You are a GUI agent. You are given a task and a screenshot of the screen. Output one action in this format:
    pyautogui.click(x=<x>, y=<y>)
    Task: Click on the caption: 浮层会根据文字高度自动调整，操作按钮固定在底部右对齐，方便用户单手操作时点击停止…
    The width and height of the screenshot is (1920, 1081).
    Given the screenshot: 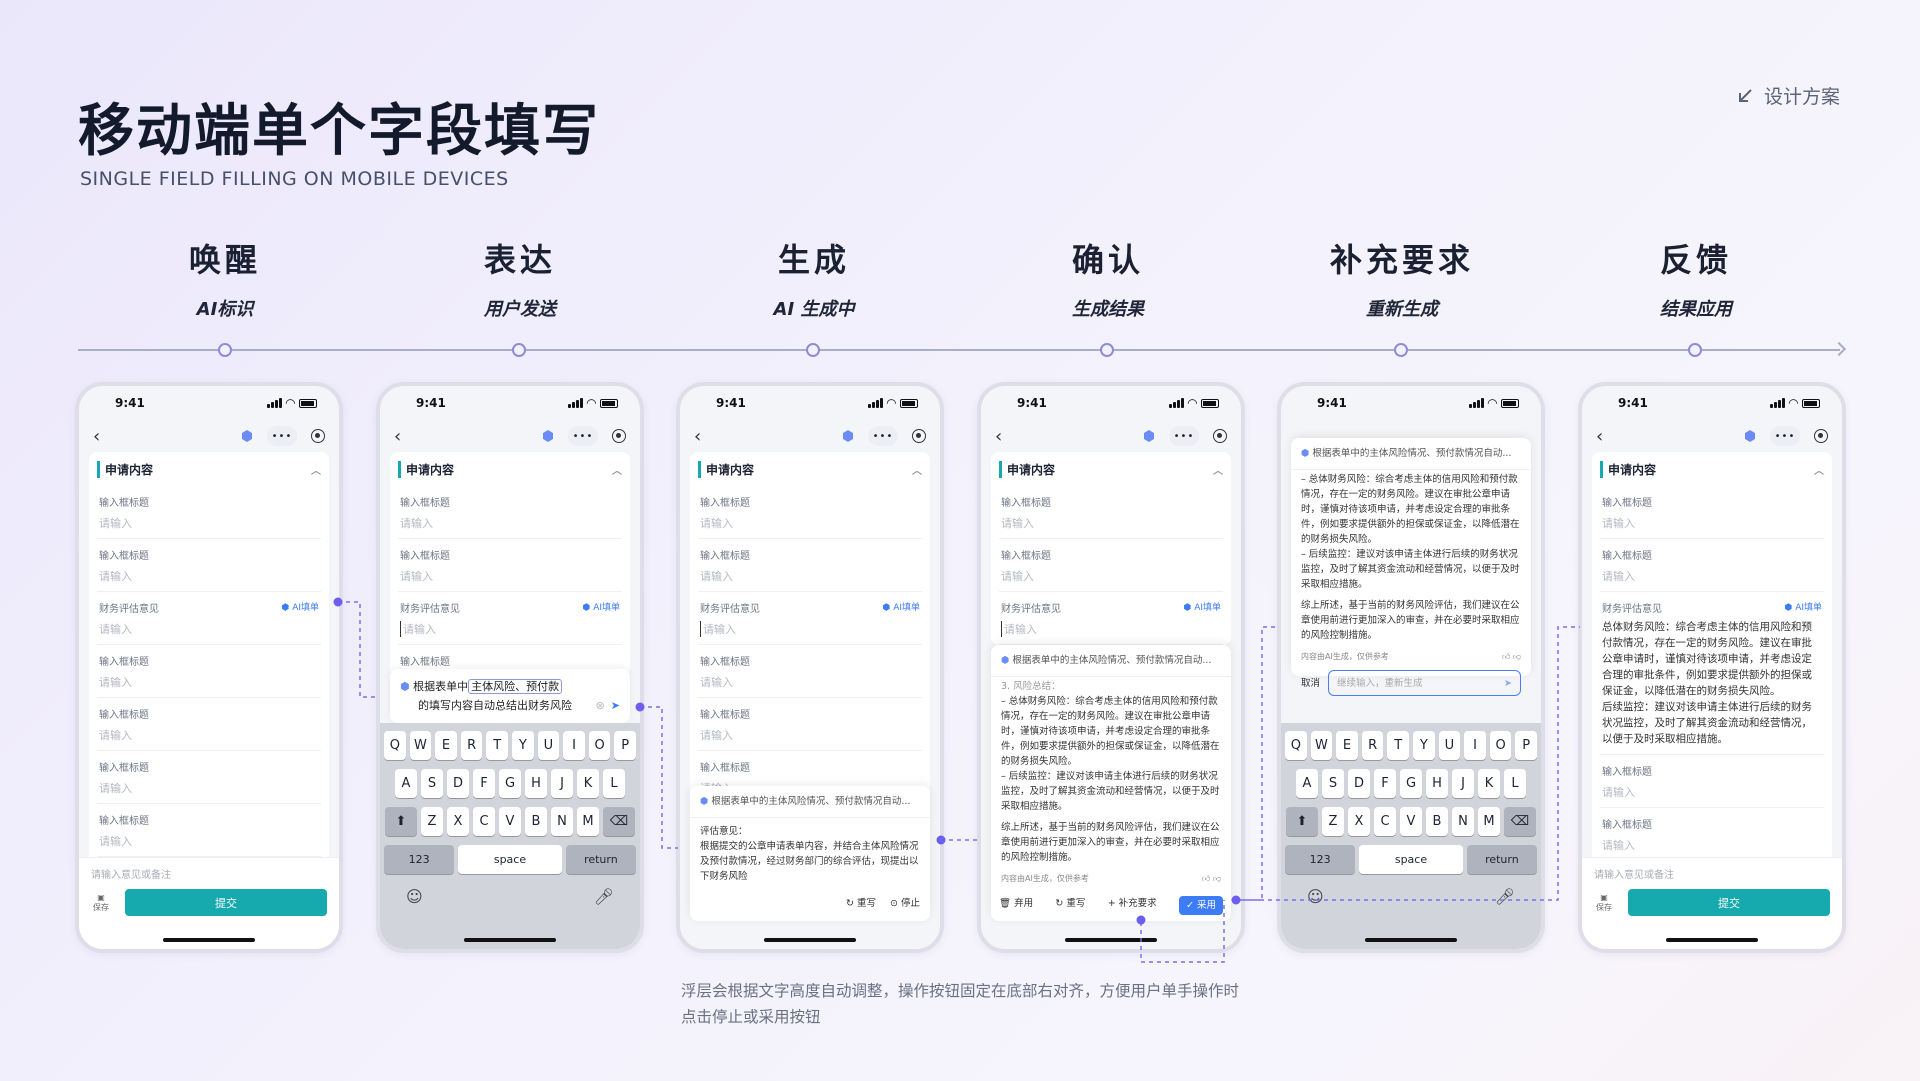 What is the action you would take?
    pyautogui.click(x=960, y=1004)
    